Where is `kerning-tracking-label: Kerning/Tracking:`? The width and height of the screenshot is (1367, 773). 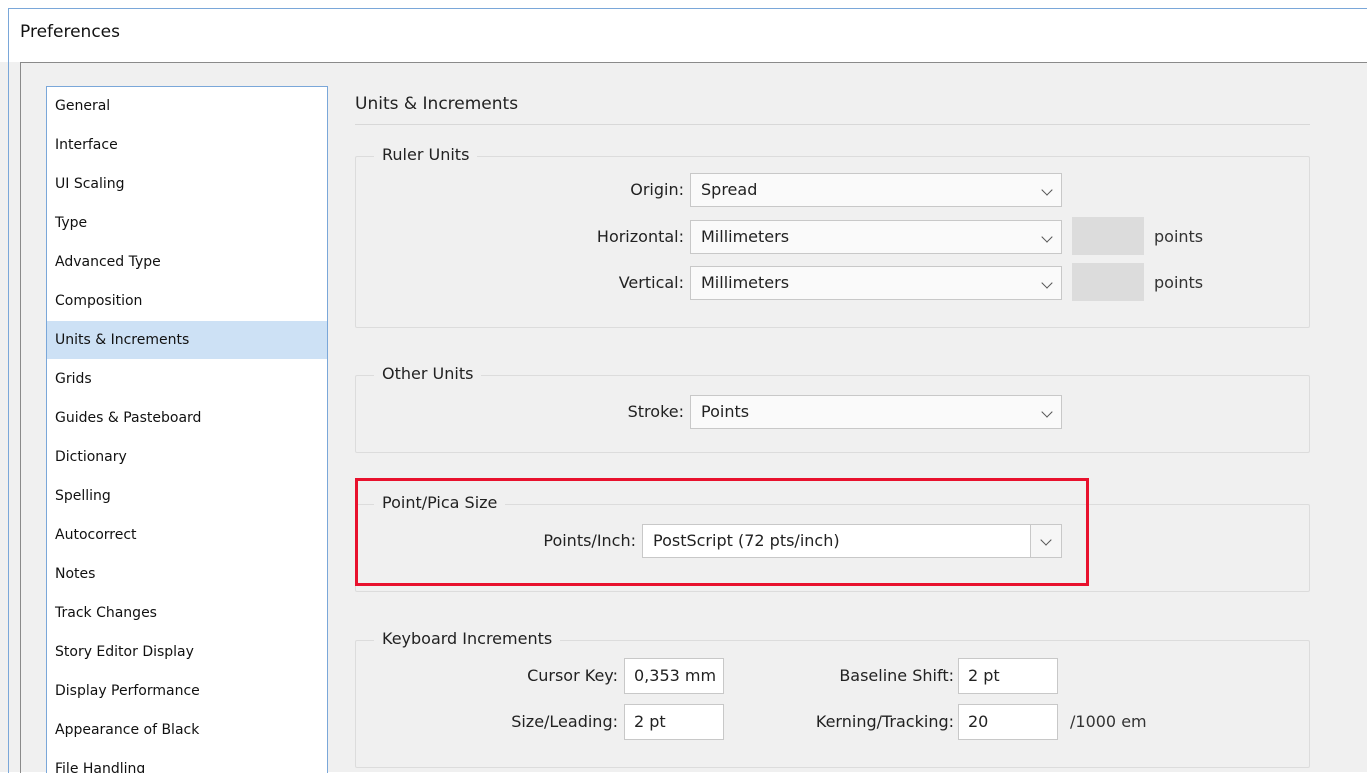 kerning-tracking-label: Kerning/Tracking: is located at coordinates (884, 721).